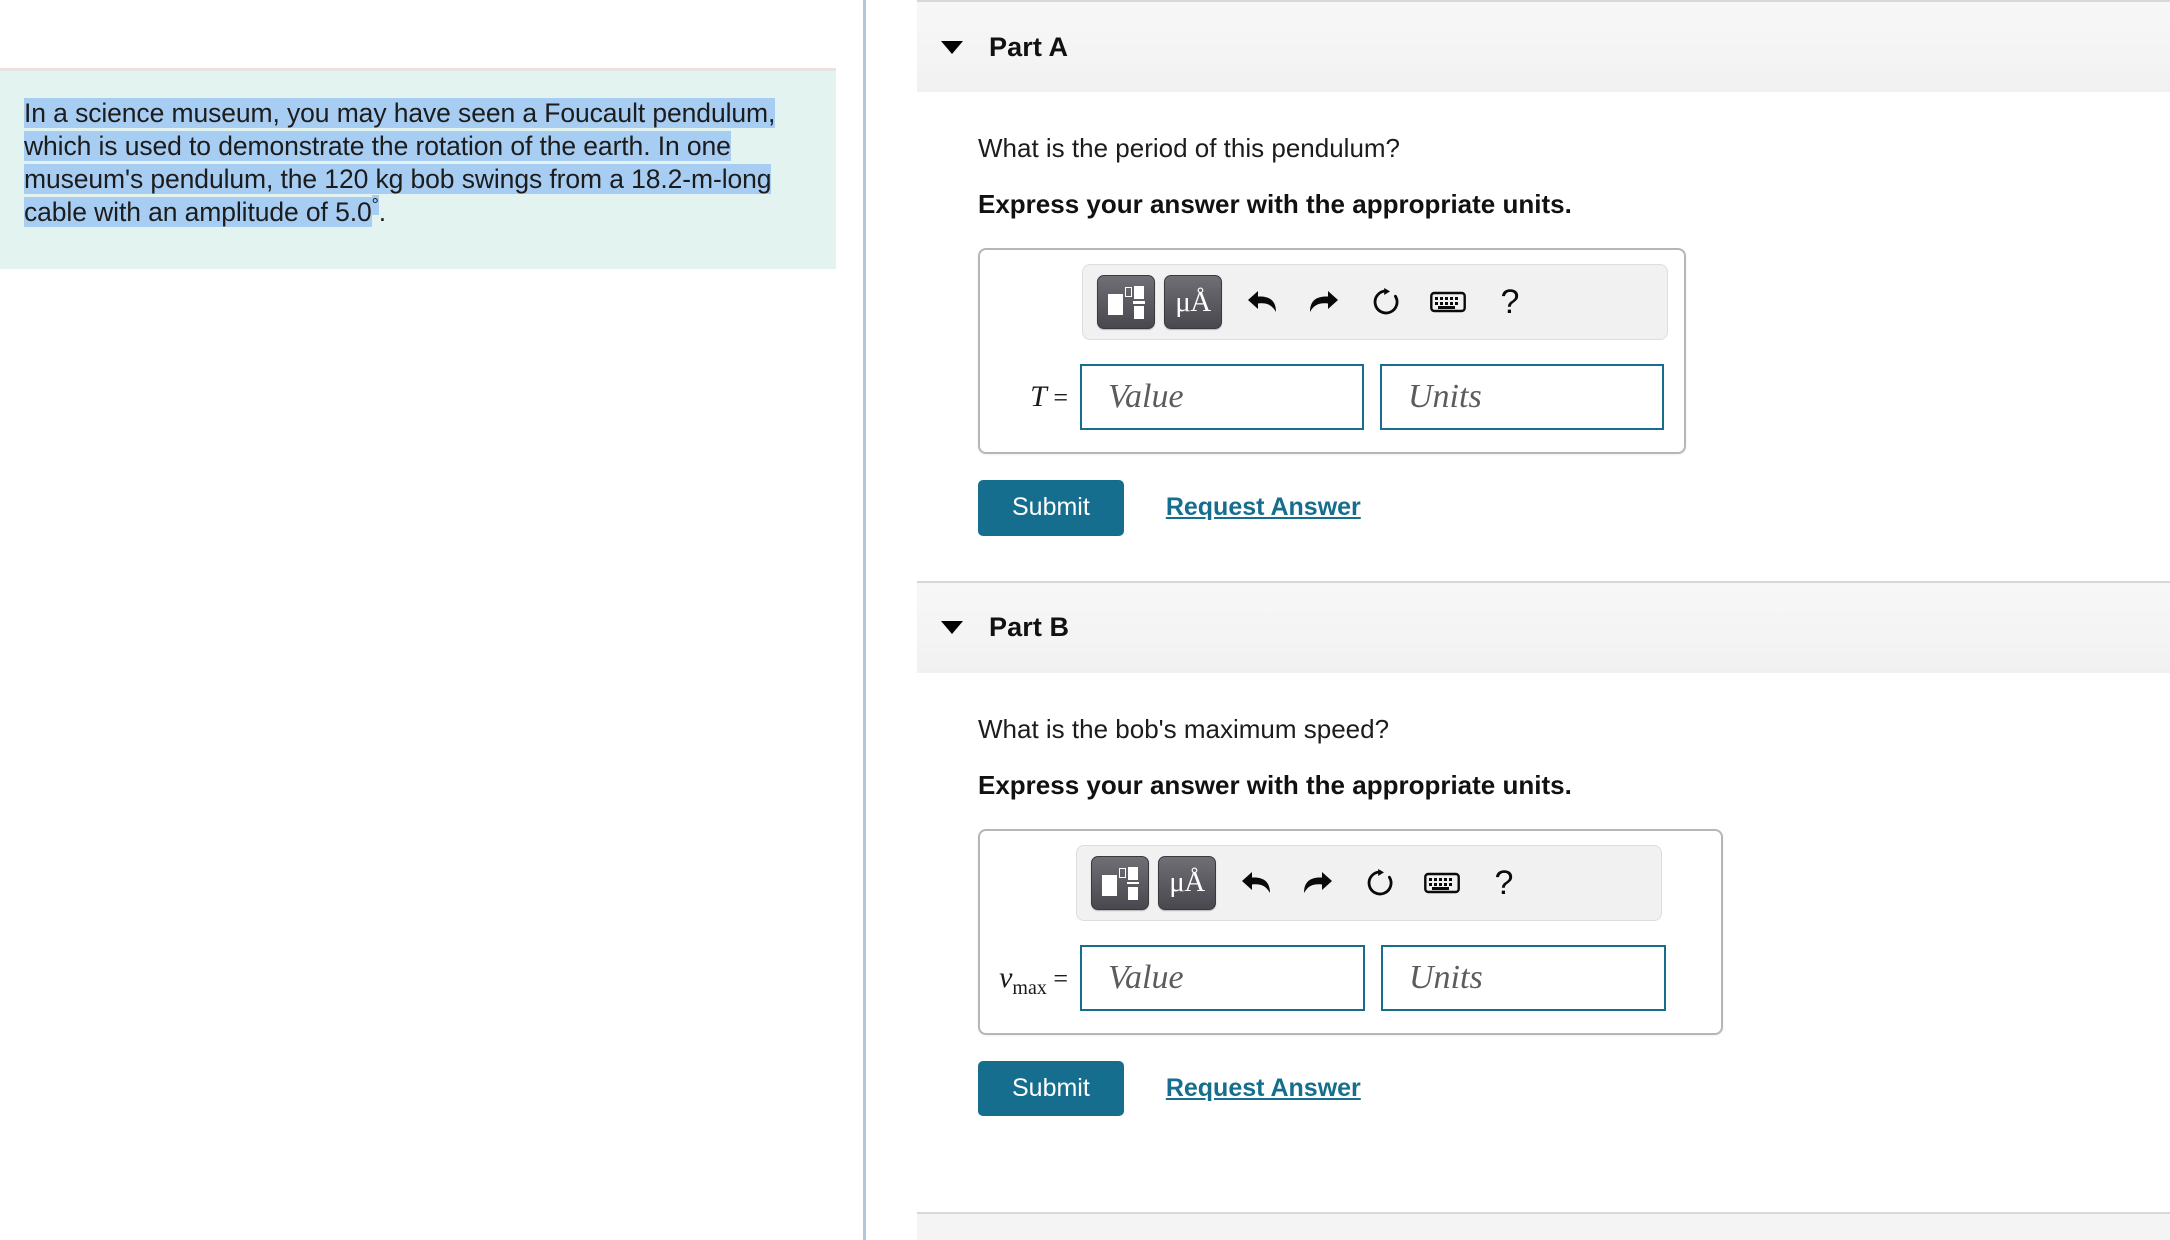 The width and height of the screenshot is (2170, 1240). I want to click on part-a-title: Part A, so click(1029, 46).